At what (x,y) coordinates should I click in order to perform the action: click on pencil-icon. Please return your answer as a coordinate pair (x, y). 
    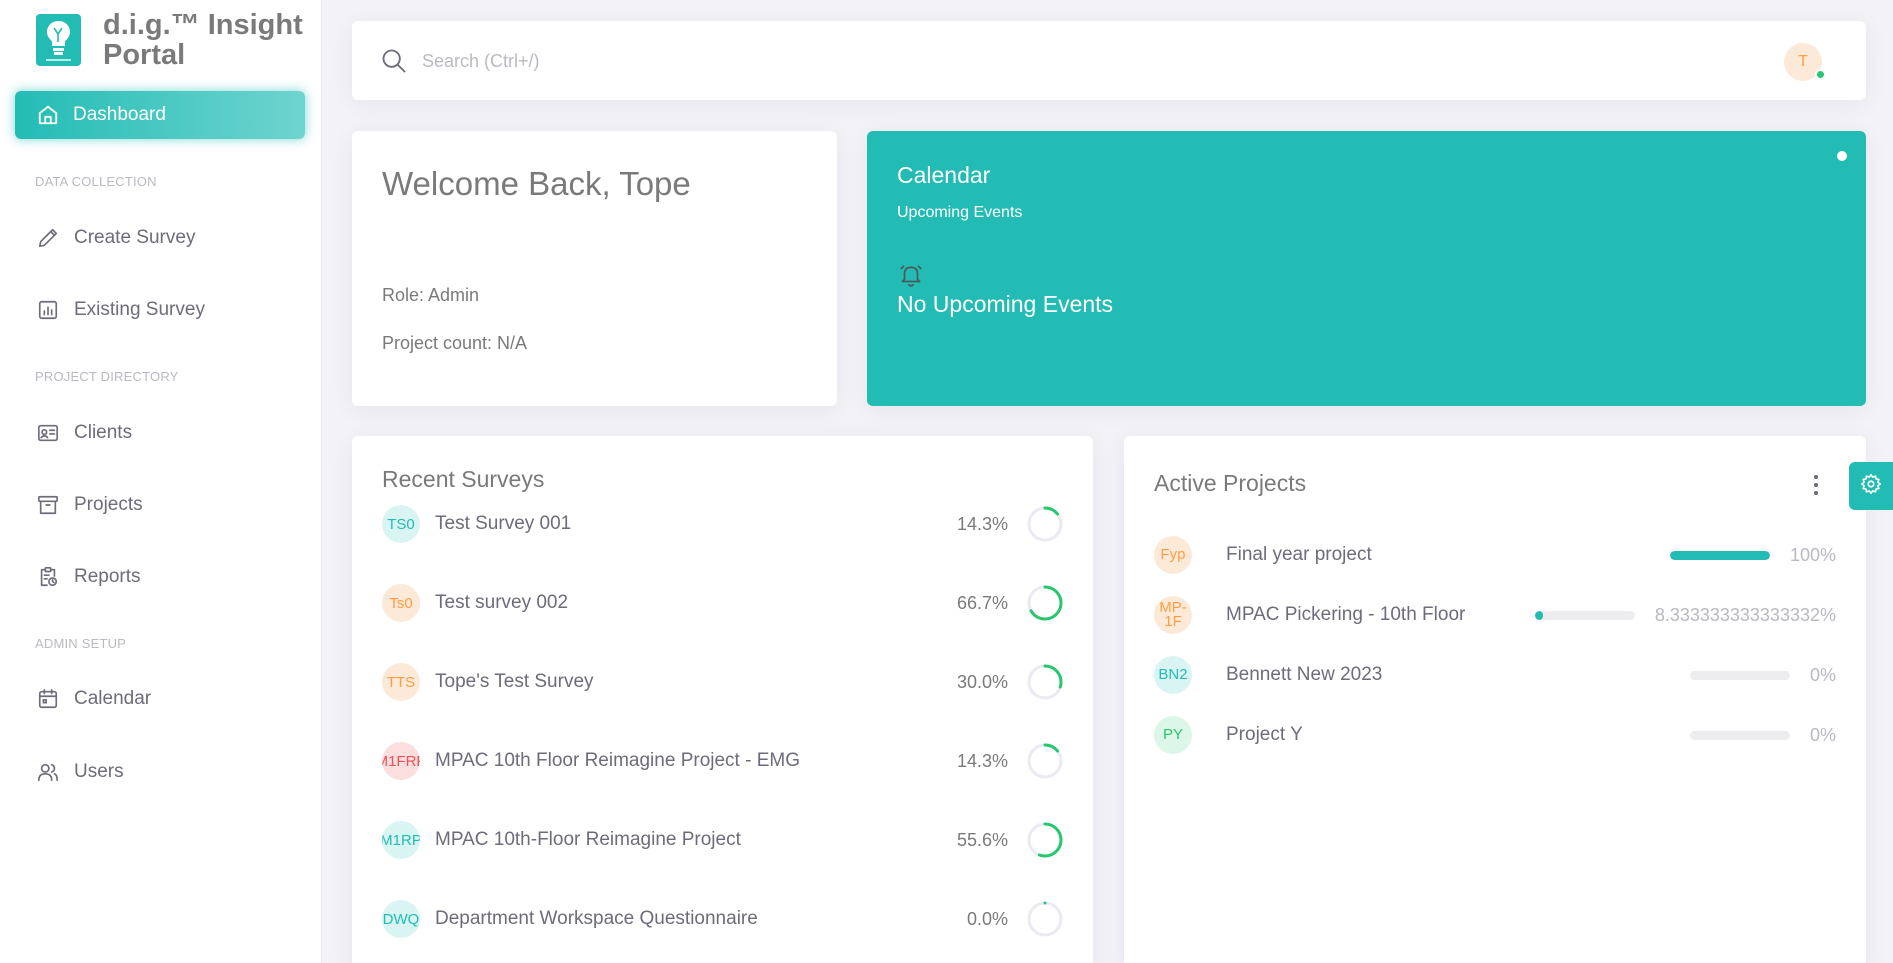
    Looking at the image, I should click on (48, 238).